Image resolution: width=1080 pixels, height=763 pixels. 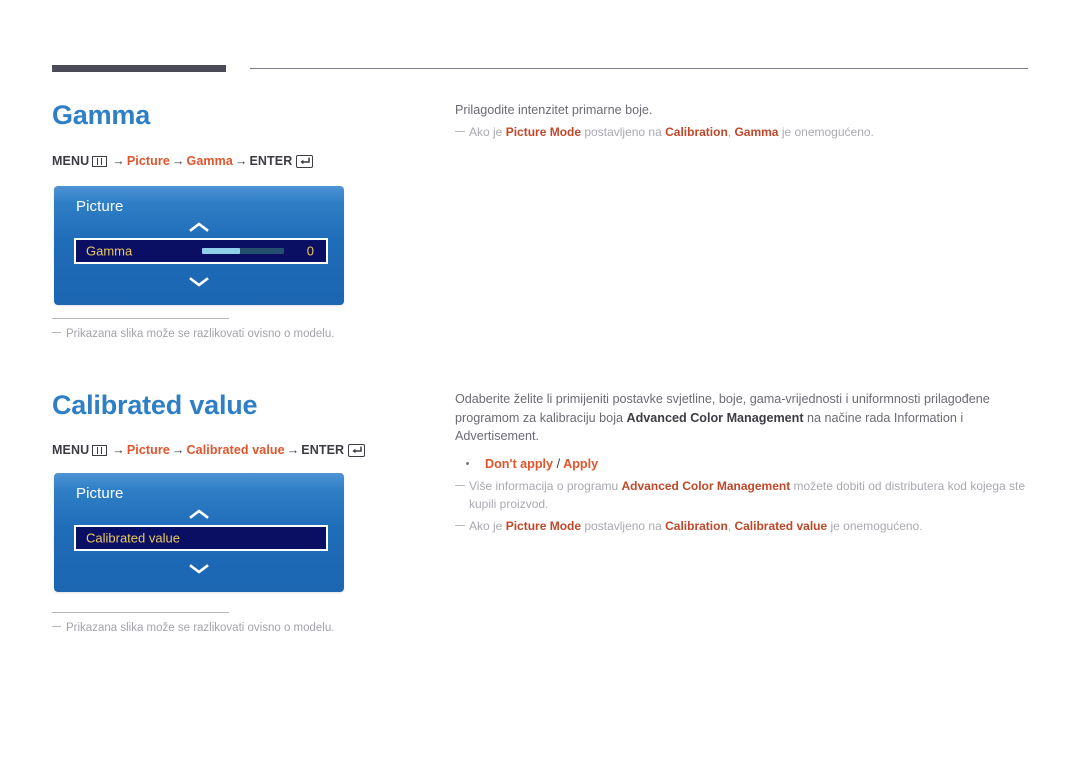 I want to click on osd-panel-gamma: Picture Gamma 0, so click(x=199, y=245).